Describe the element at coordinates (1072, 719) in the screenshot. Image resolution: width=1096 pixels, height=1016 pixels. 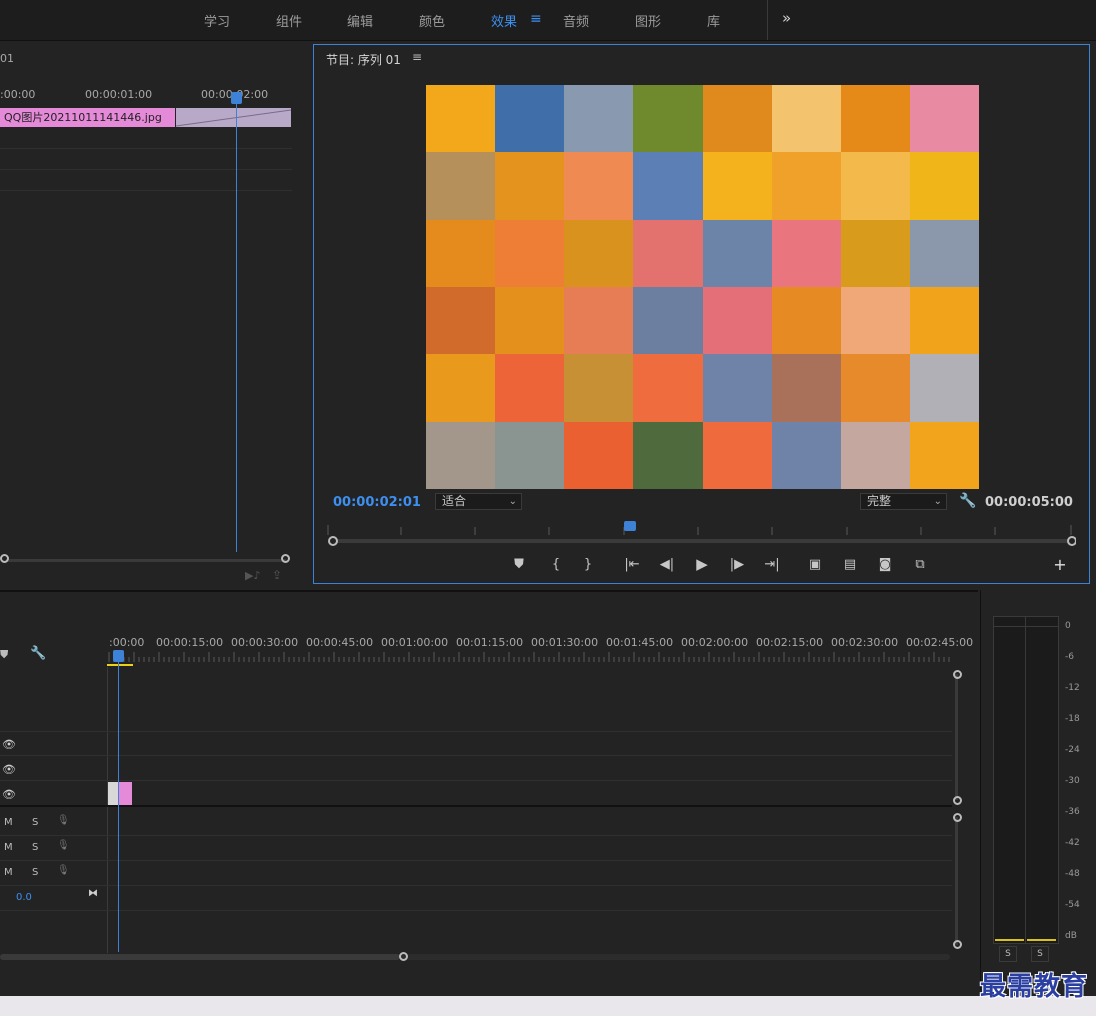
I see `db-label: -18` at that location.